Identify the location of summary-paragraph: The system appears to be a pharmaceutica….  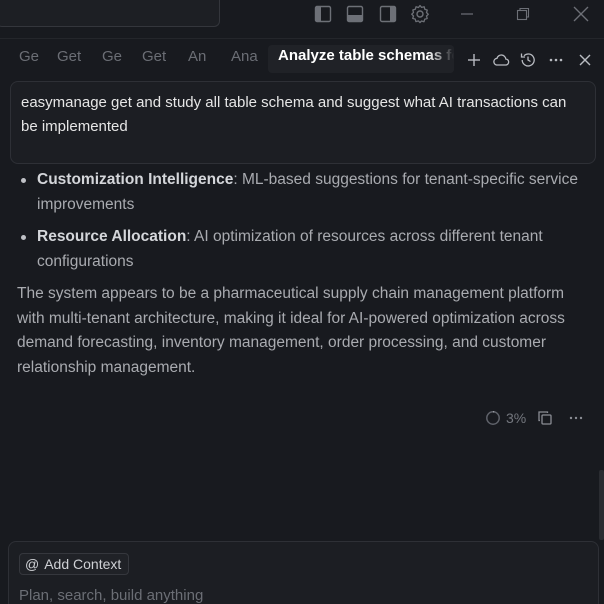
(291, 330).